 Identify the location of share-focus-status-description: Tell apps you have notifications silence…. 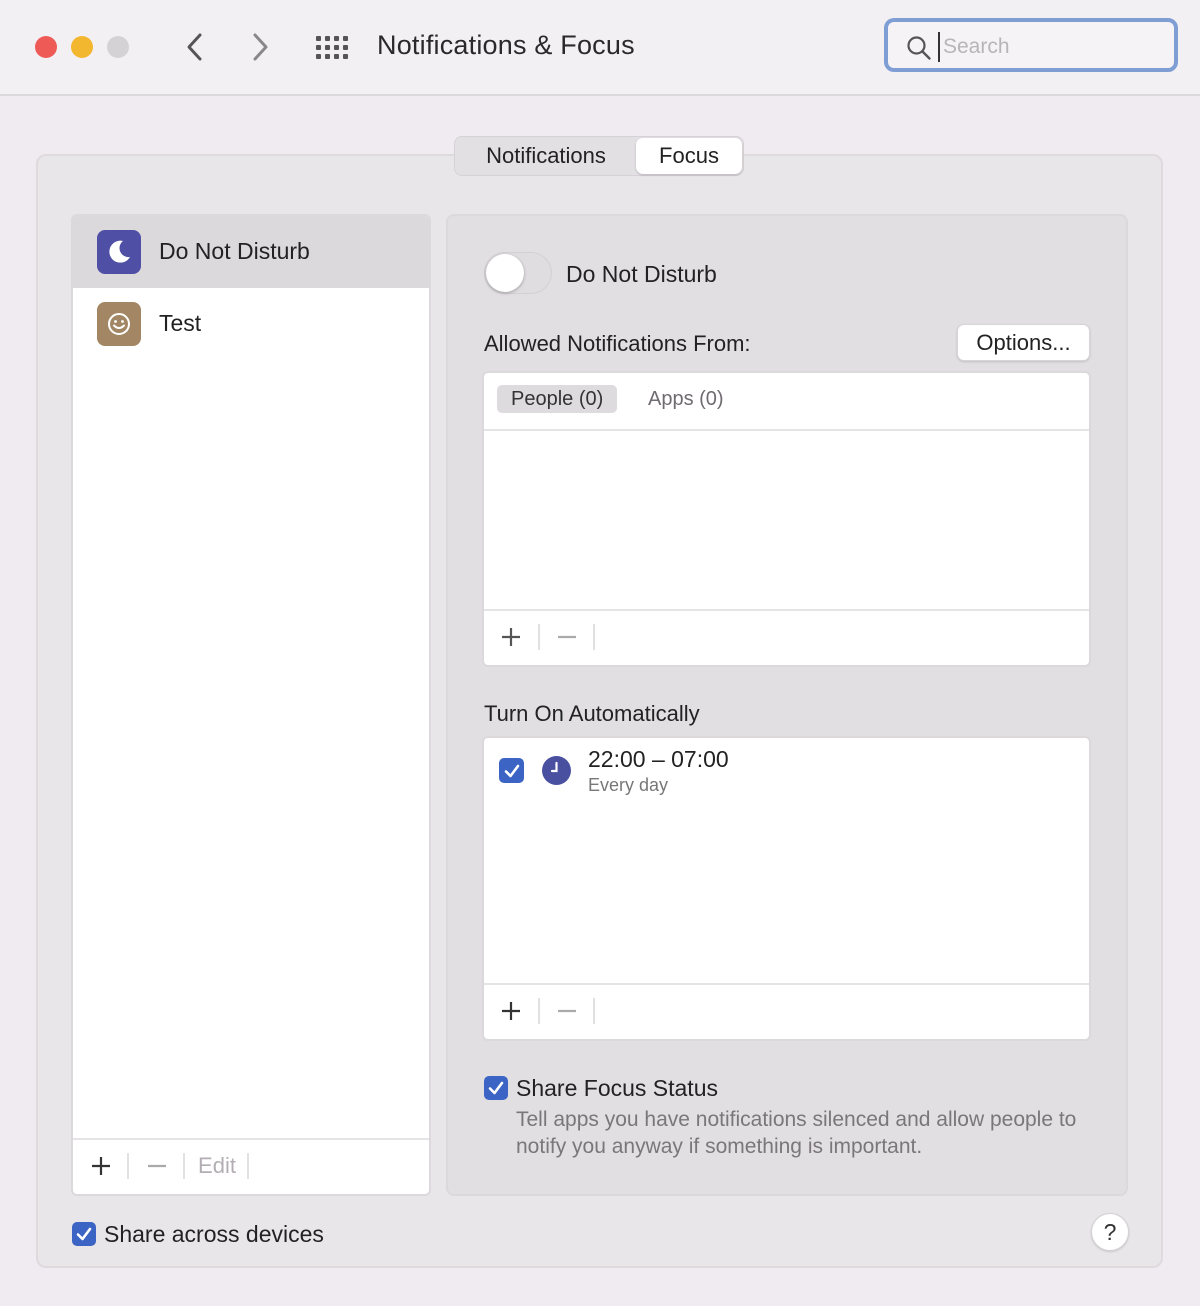
(796, 1133).